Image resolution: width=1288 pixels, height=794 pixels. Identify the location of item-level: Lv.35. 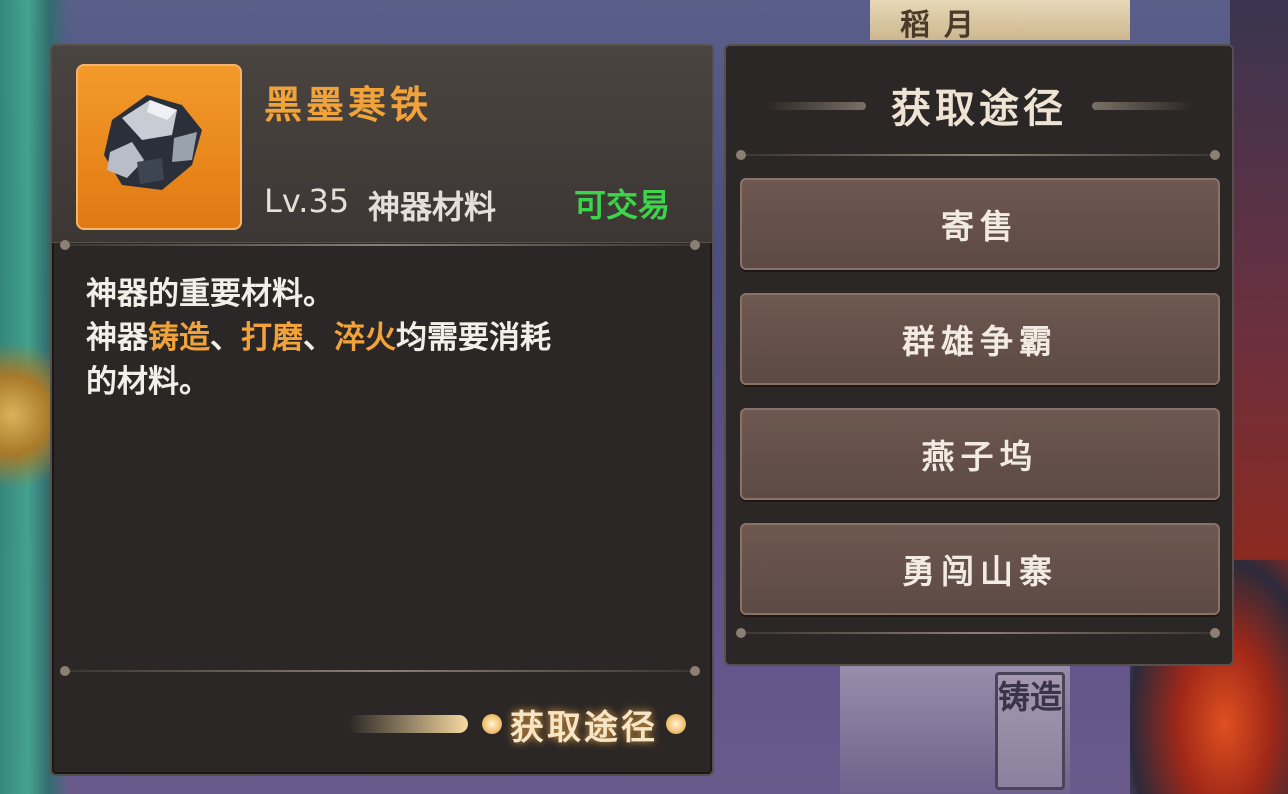
(307, 201).